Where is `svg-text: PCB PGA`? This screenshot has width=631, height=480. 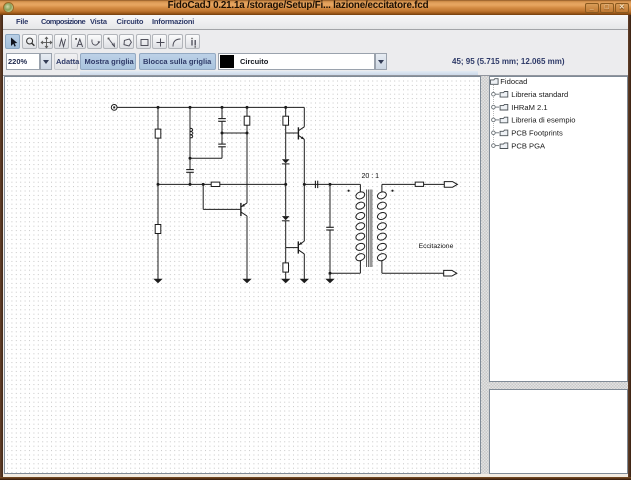
svg-text: PCB PGA is located at coordinates (528, 145).